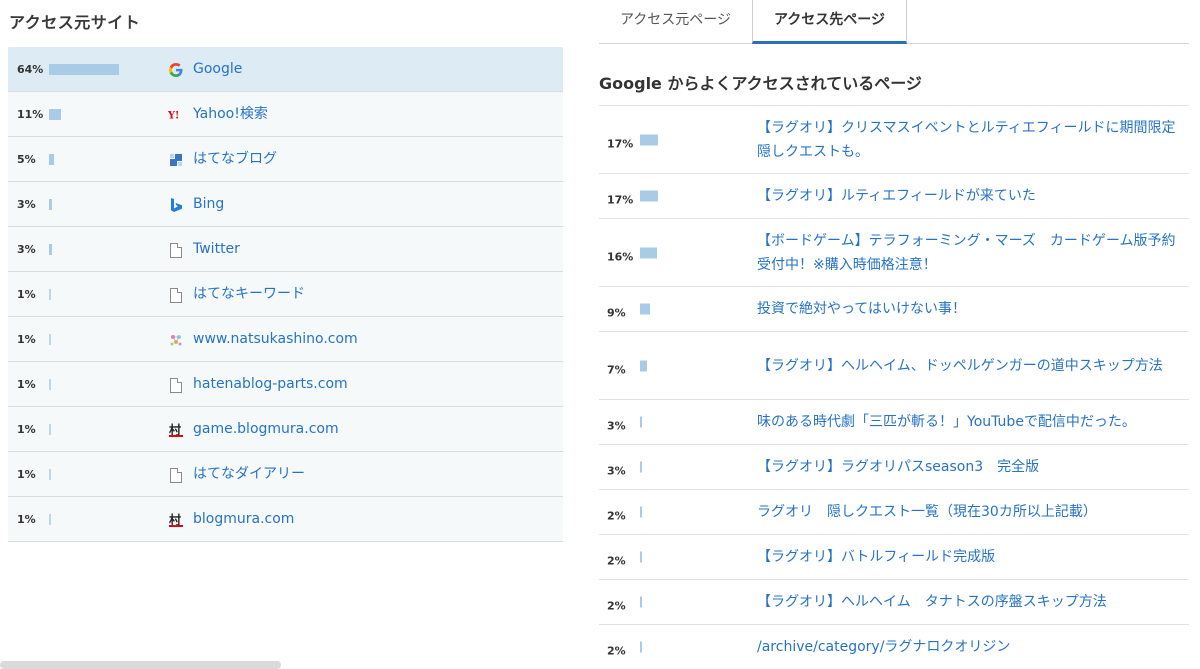 Image resolution: width=1200 pixels, height=669 pixels. Describe the element at coordinates (176, 160) in the screenshot. I see `hatenablog-icon` at that location.